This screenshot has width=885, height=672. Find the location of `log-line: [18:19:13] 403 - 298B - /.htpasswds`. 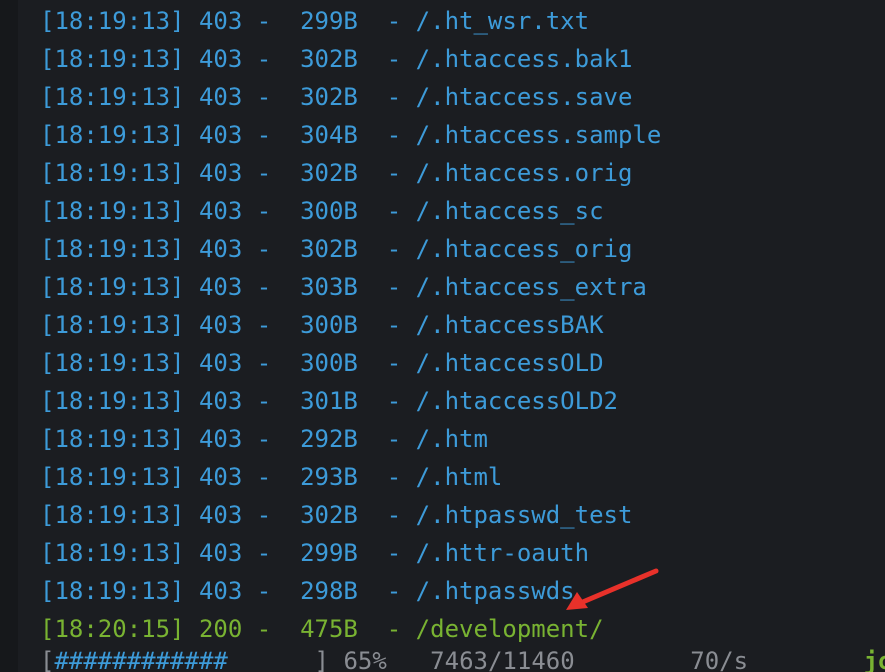

log-line: [18:19:13] 403 - 298B - /.htpasswds is located at coordinates (307, 591).